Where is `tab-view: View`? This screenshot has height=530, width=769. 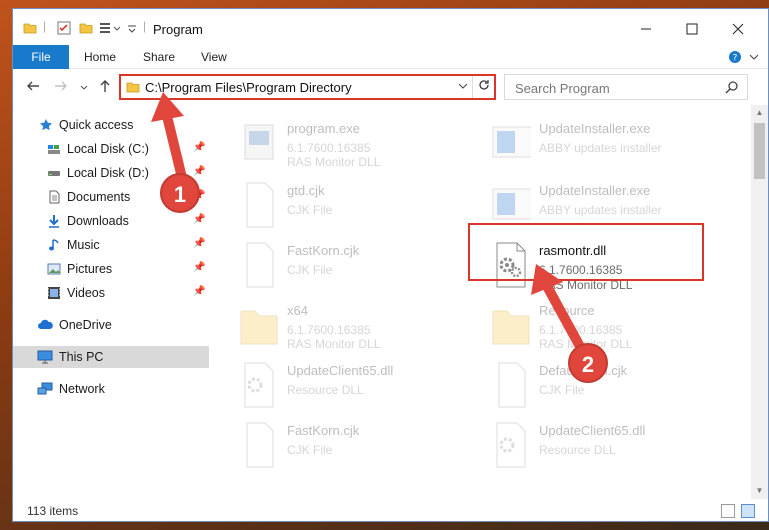
tab-view: View is located at coordinates (214, 57).